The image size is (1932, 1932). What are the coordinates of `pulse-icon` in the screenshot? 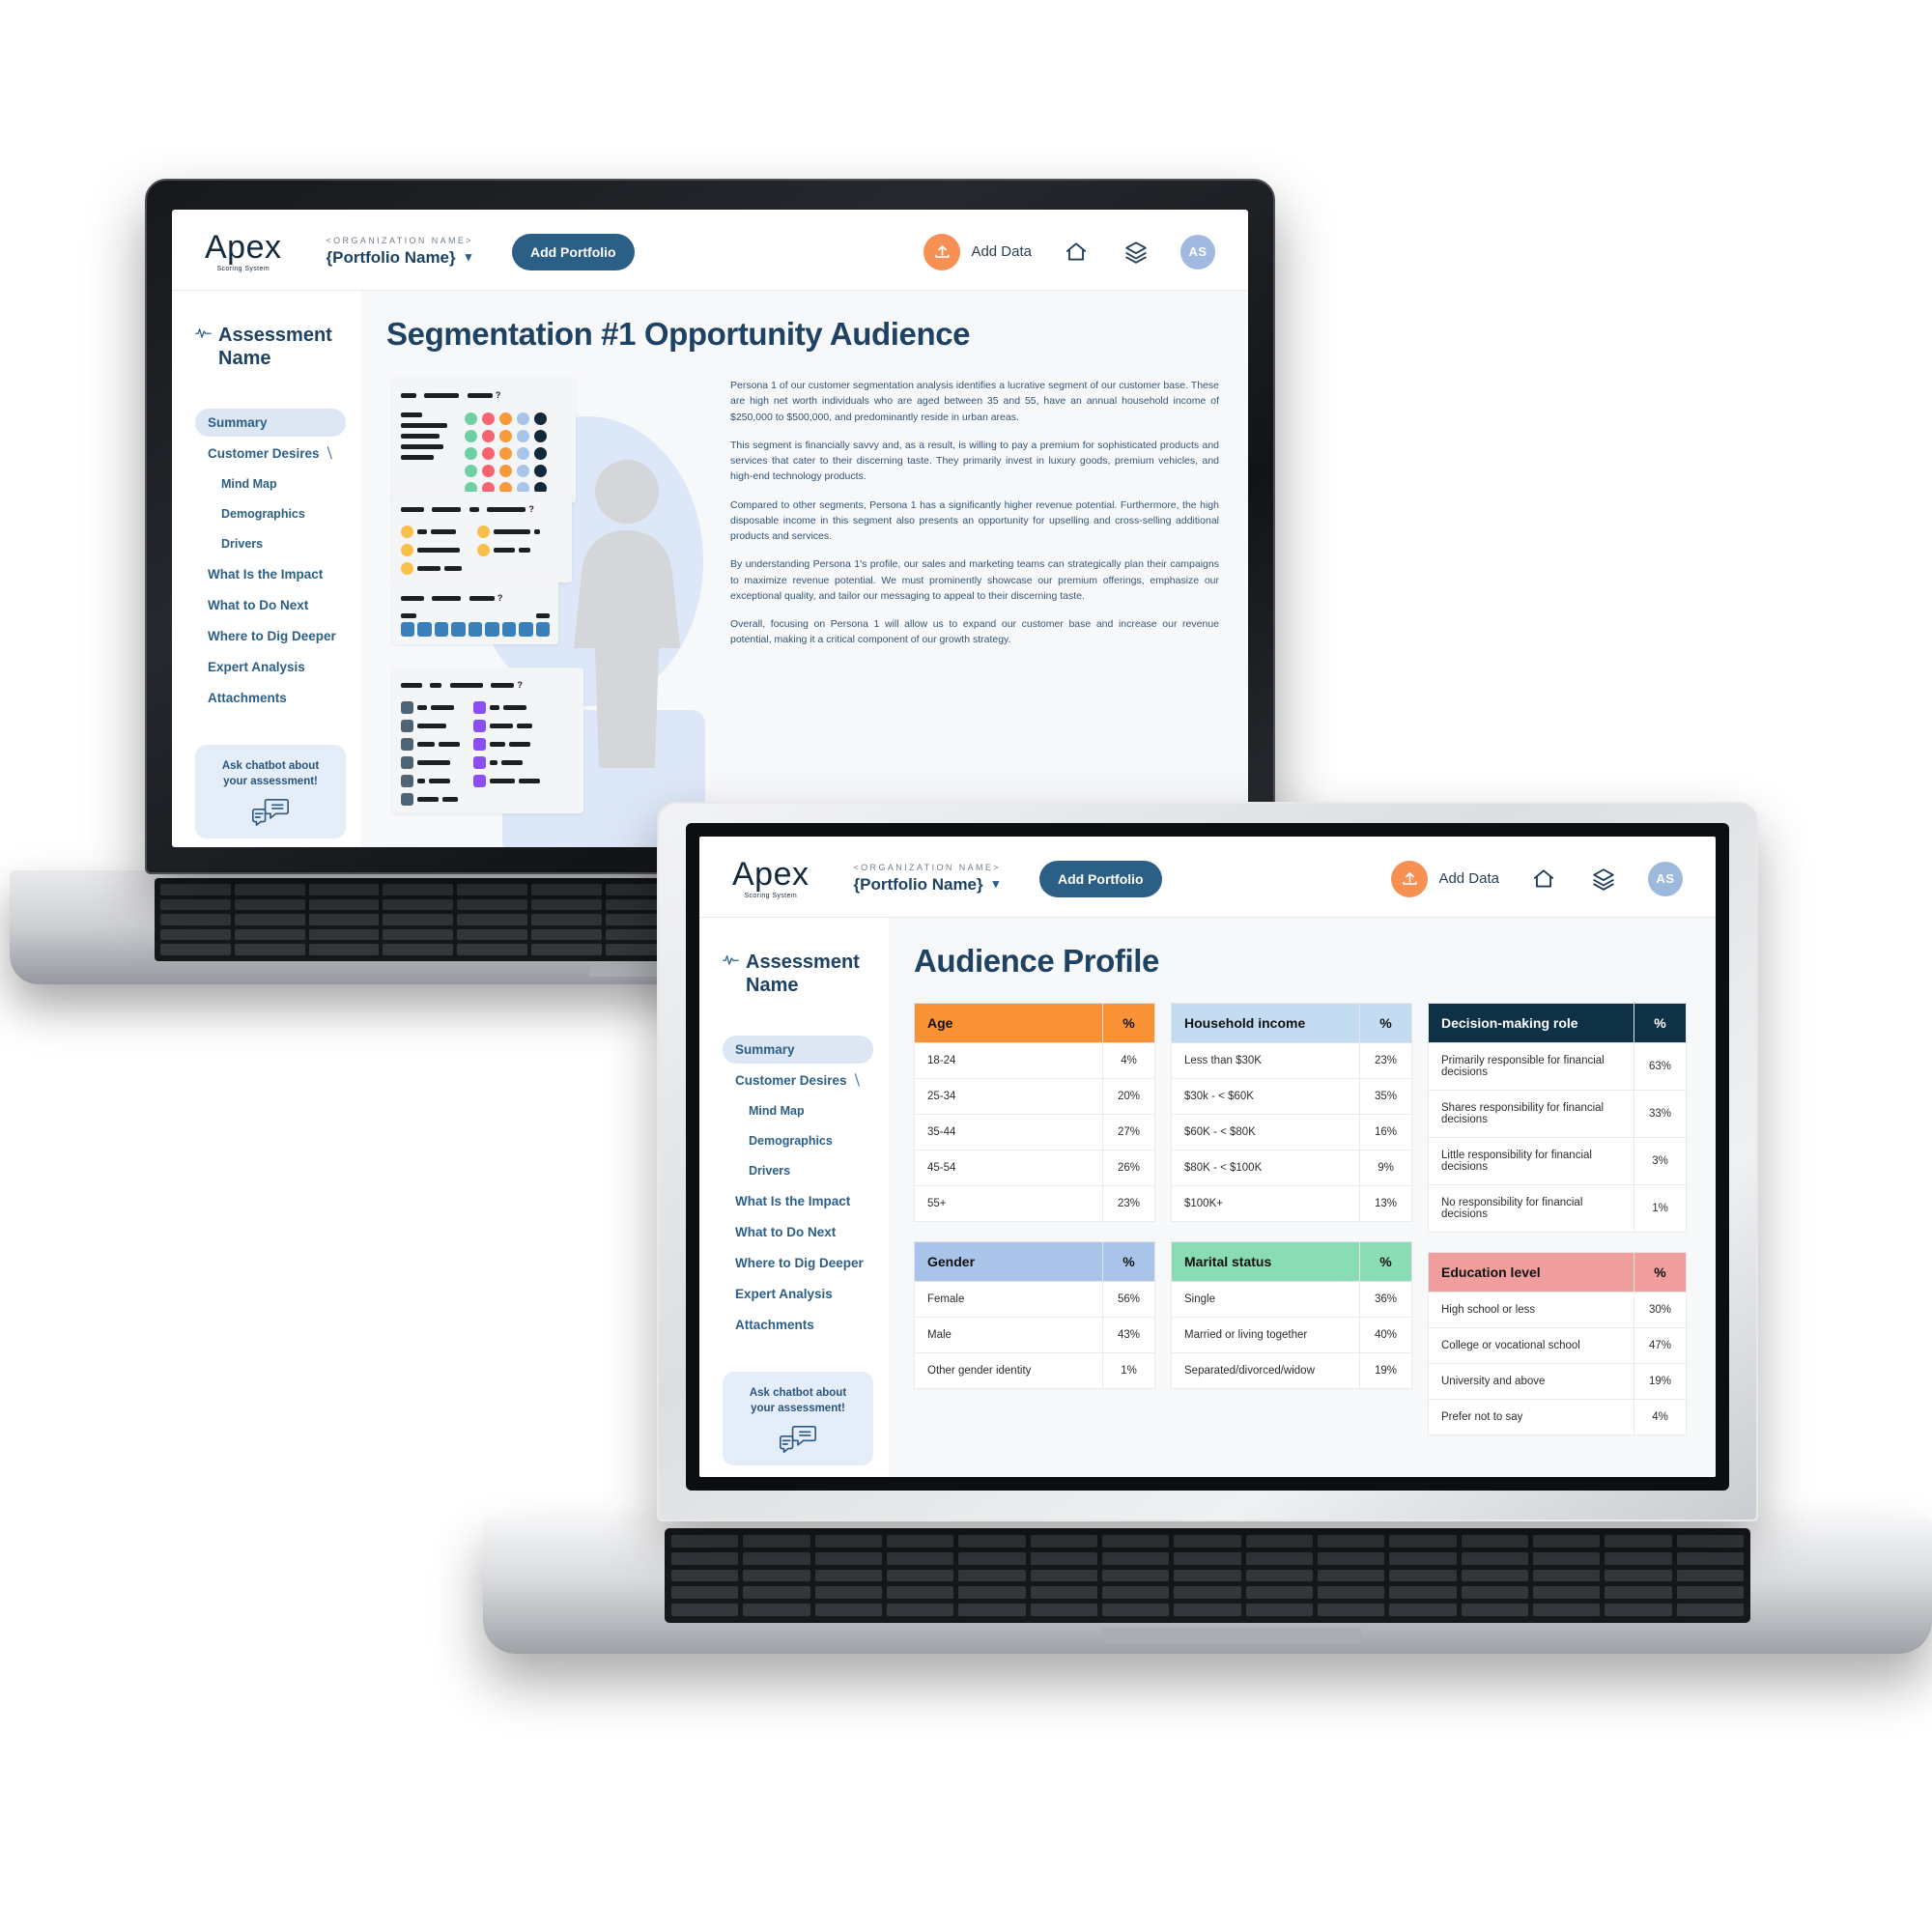 It's located at (203, 335).